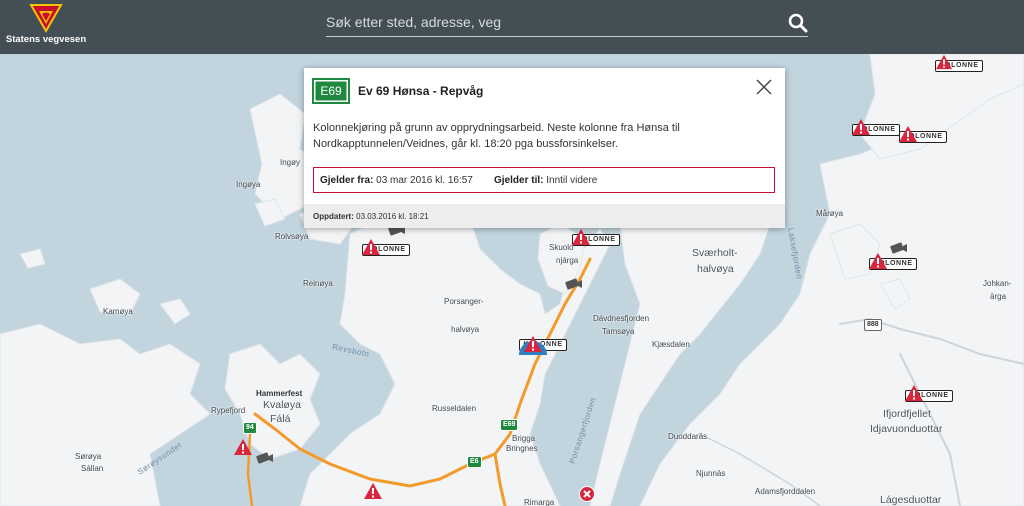 The height and width of the screenshot is (506, 1024). What do you see at coordinates (711, 473) in the screenshot?
I see `place-njunnas: Njunnās` at bounding box center [711, 473].